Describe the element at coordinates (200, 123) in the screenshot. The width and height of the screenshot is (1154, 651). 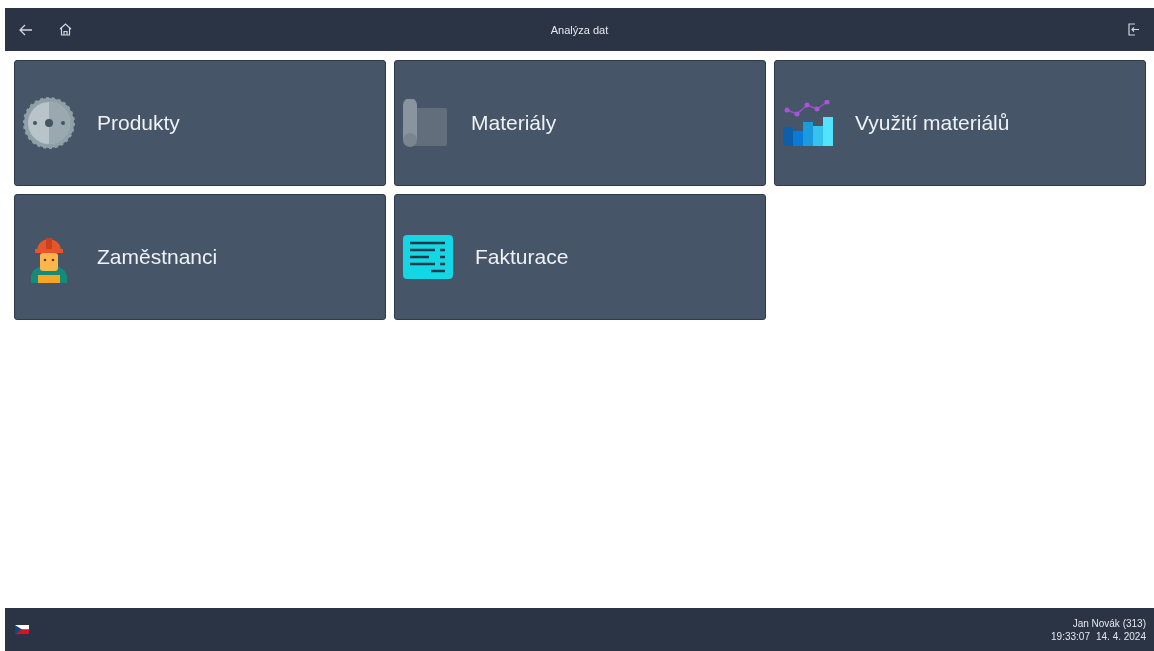
I see `menu-tile: Produkty` at that location.